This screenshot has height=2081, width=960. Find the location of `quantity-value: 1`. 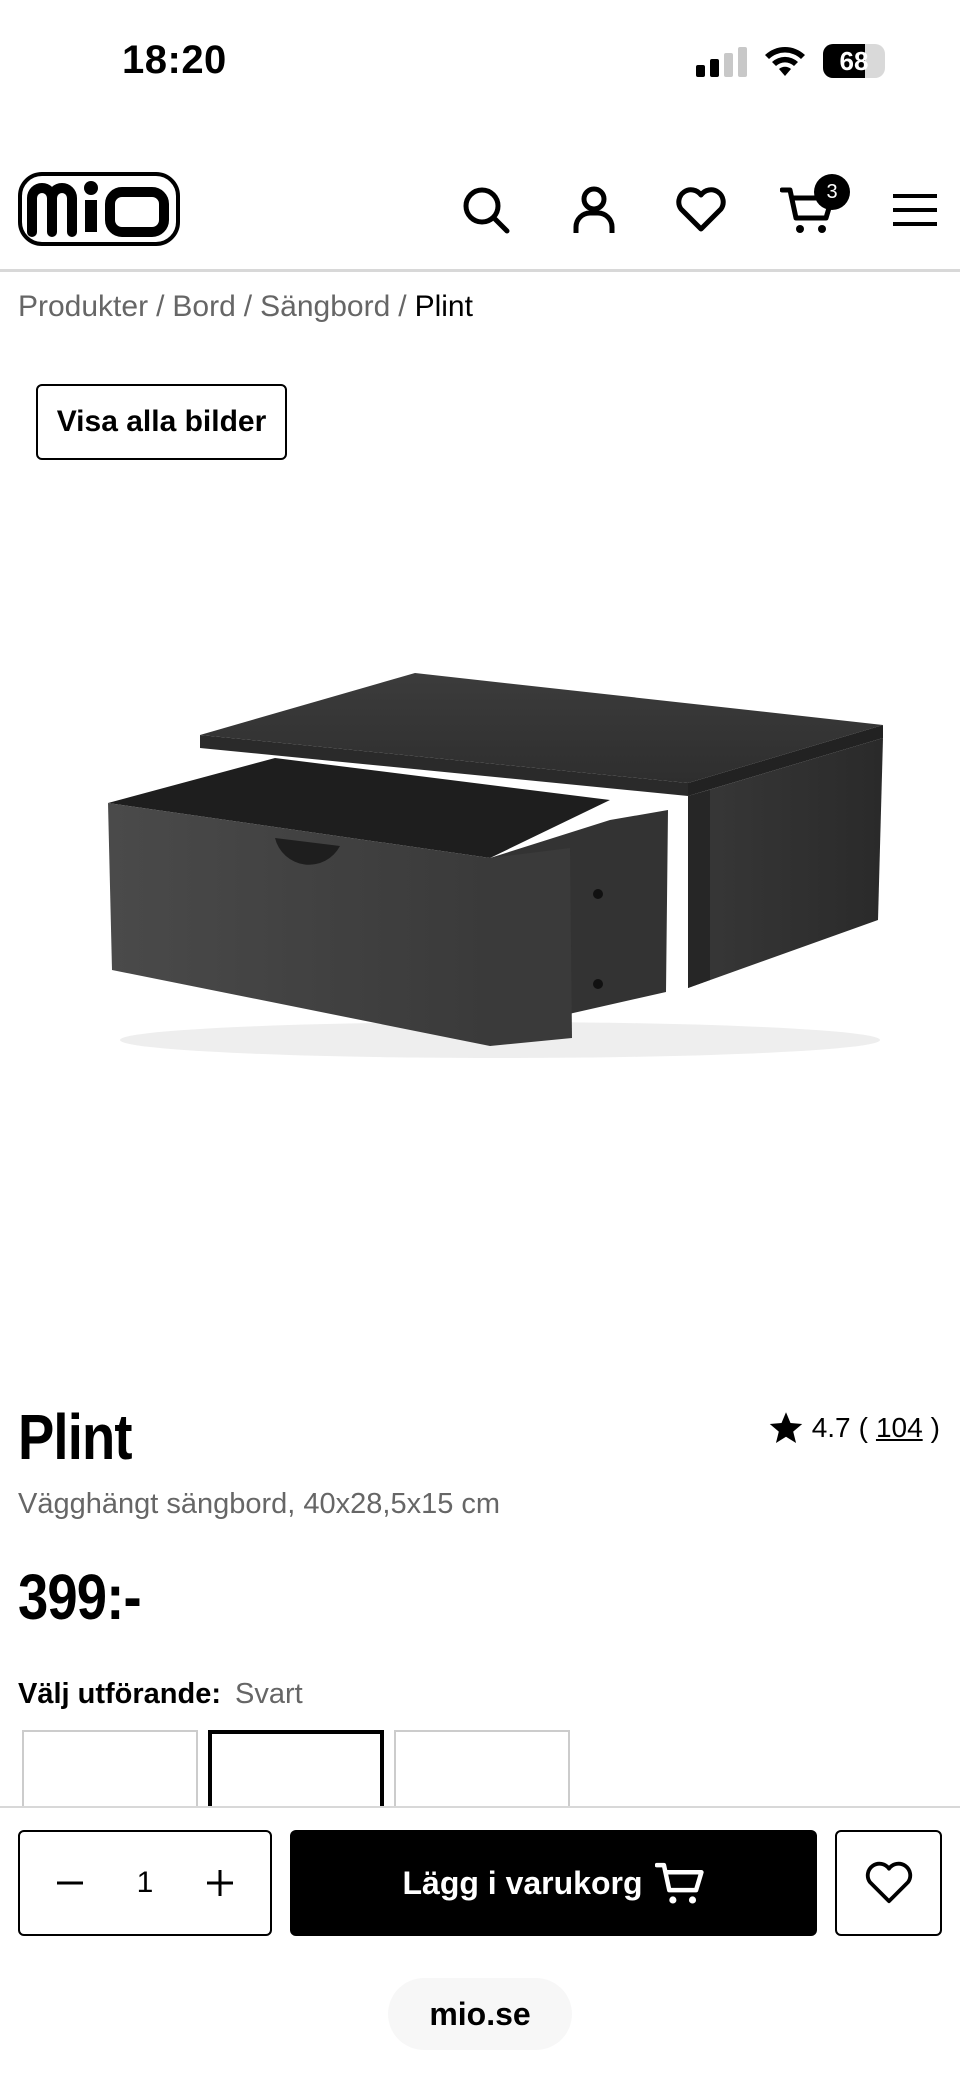

quantity-value: 1 is located at coordinates (145, 1883).